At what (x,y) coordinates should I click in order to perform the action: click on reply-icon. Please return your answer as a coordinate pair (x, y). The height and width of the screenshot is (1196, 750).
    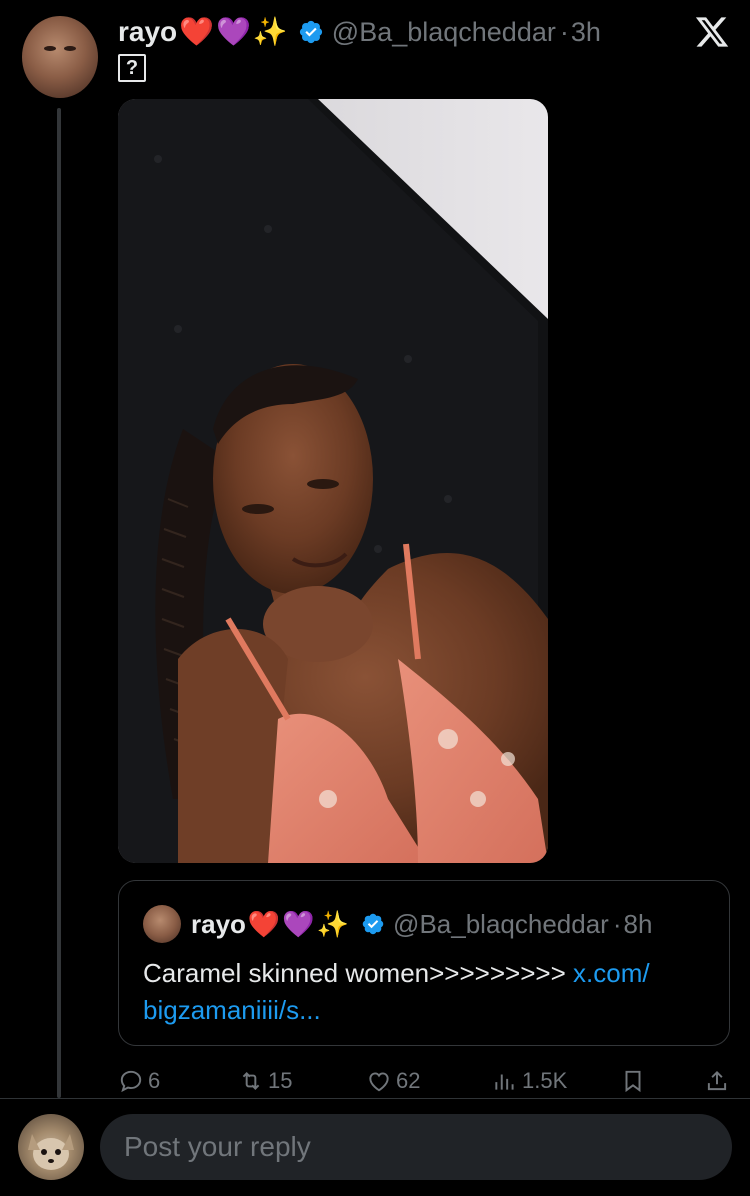
    Looking at the image, I should click on (131, 1081).